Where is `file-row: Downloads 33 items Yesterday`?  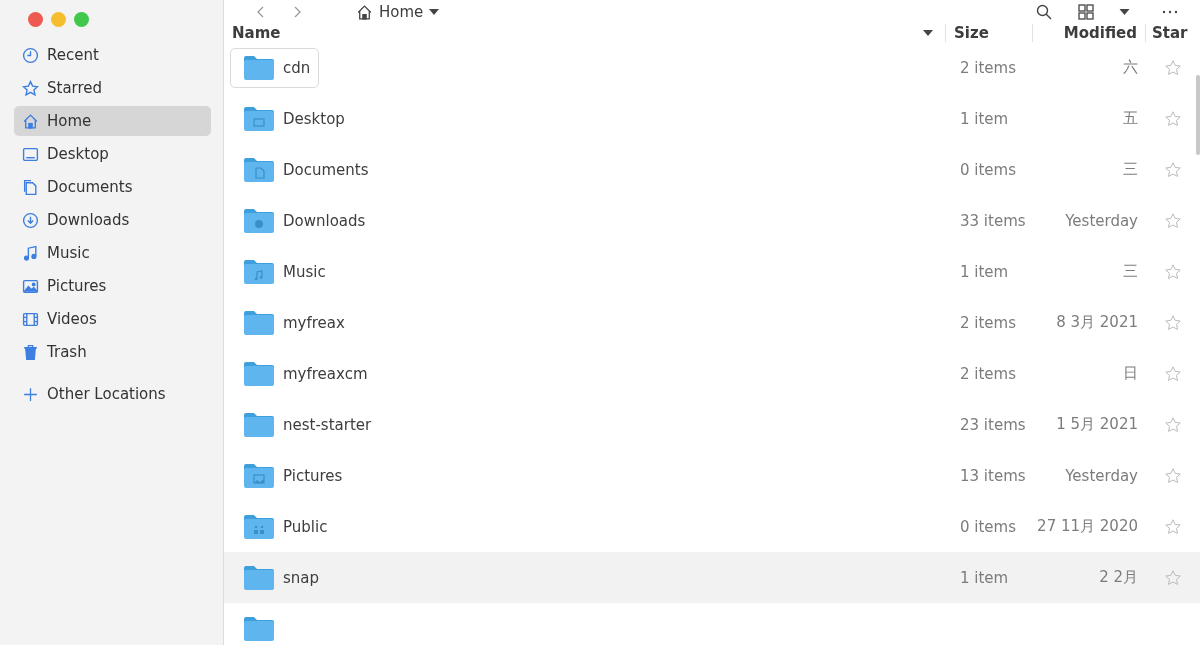 file-row: Downloads 33 items Yesterday is located at coordinates (712, 220).